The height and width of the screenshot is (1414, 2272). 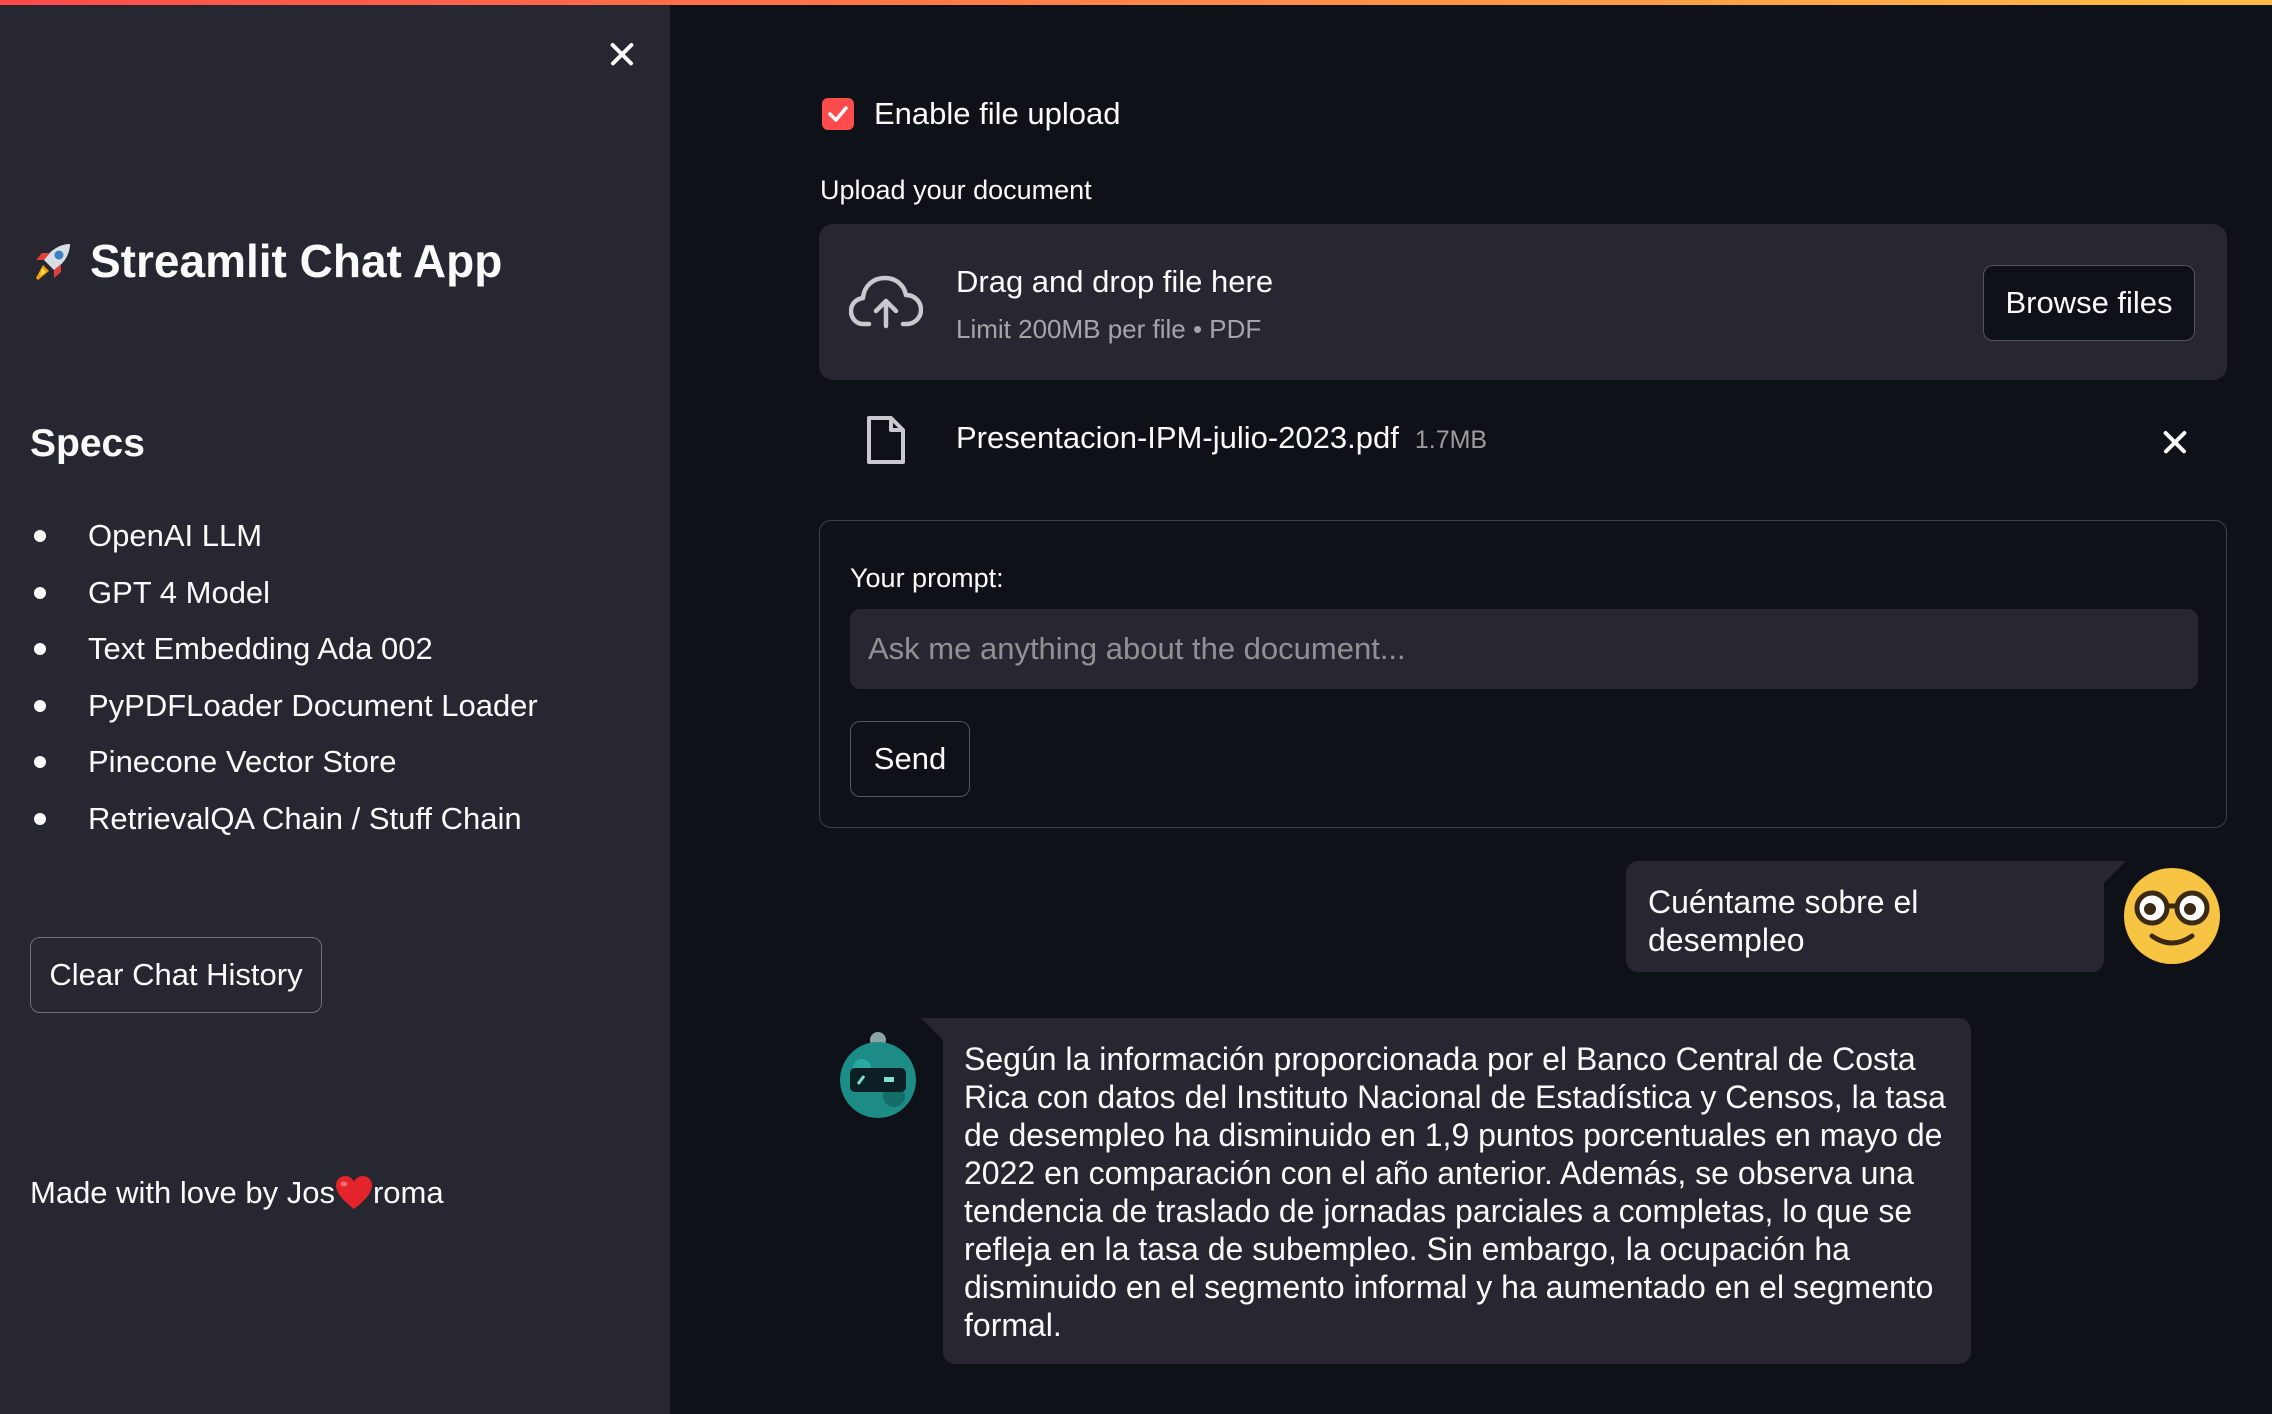 I want to click on uploaded-file-name: Presentacion-IPM-julio-2023.pdf, so click(x=1177, y=437).